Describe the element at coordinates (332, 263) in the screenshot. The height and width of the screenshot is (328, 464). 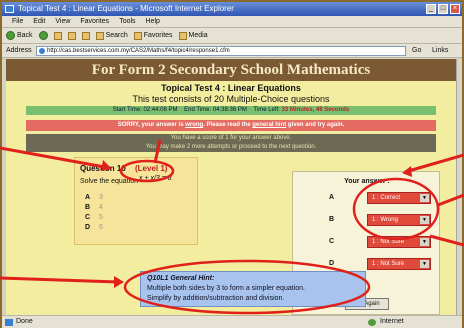
I see `answer-row-d-label: D` at that location.